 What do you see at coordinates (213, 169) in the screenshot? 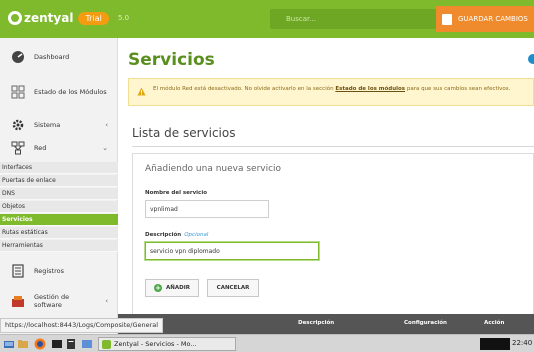
I see `form-subtitle: Añadiendo una nueva servicio` at bounding box center [213, 169].